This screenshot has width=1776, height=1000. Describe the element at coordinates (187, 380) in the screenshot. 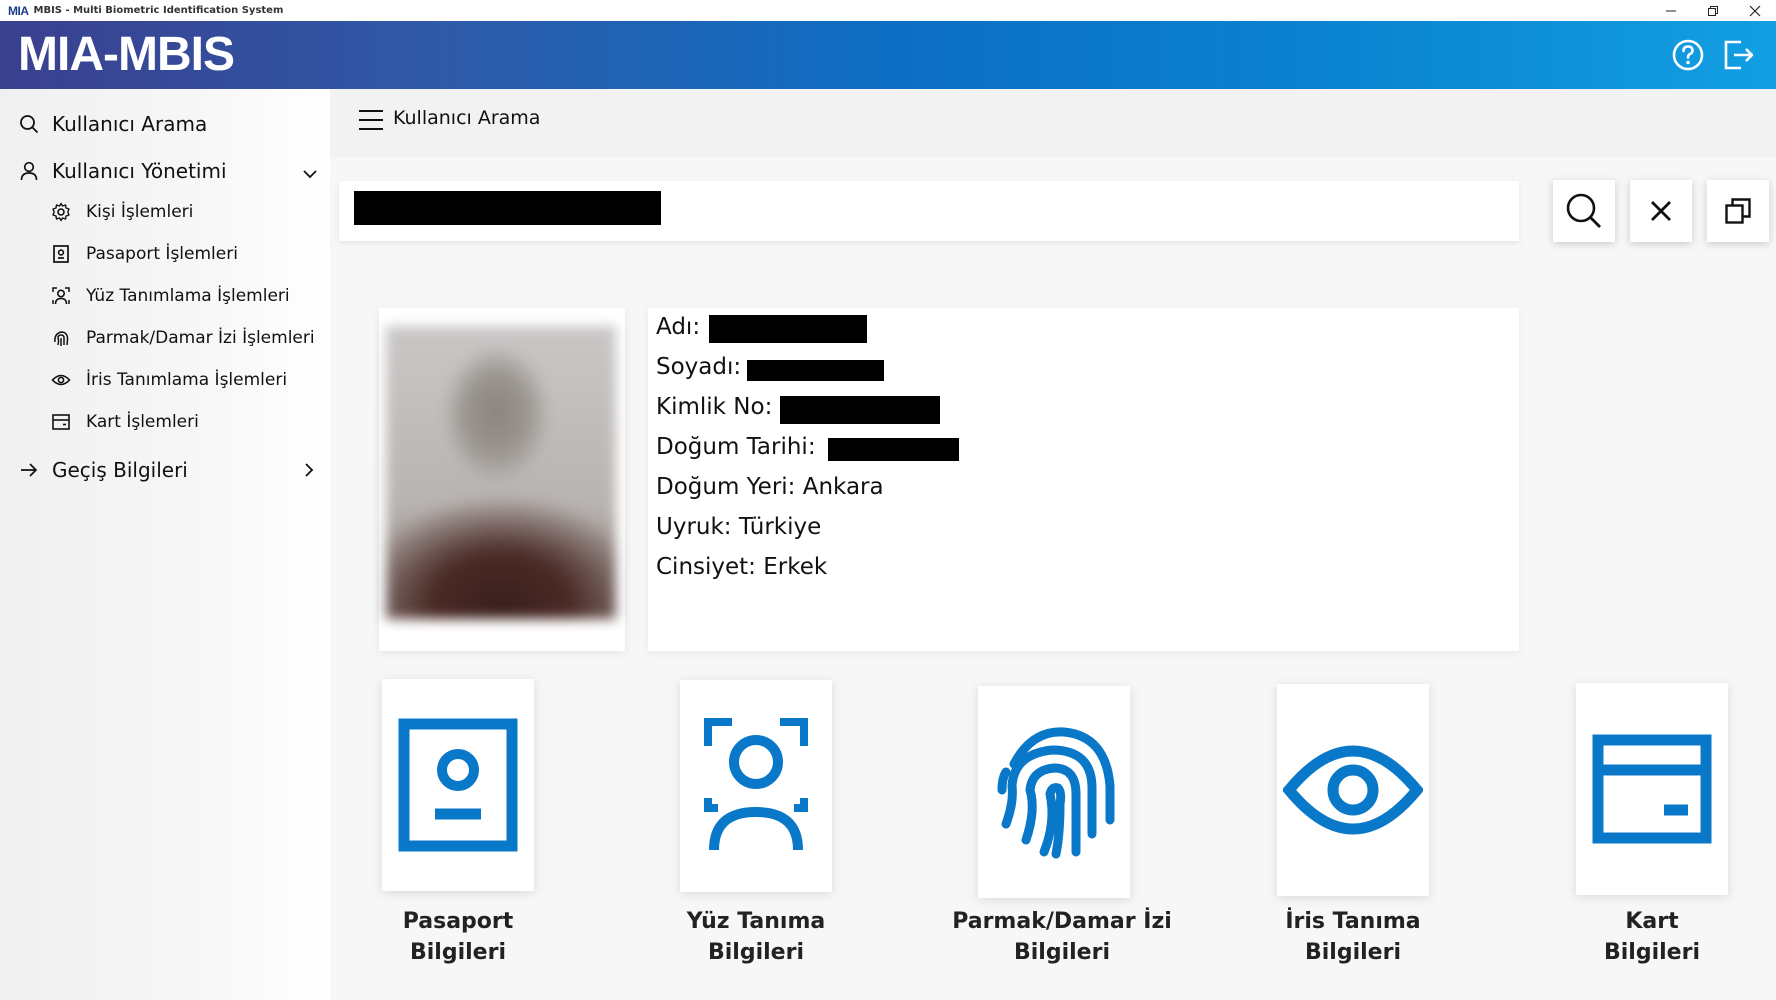

I see `sidebar-item-label: İris Tanımlama İşlemleri` at that location.